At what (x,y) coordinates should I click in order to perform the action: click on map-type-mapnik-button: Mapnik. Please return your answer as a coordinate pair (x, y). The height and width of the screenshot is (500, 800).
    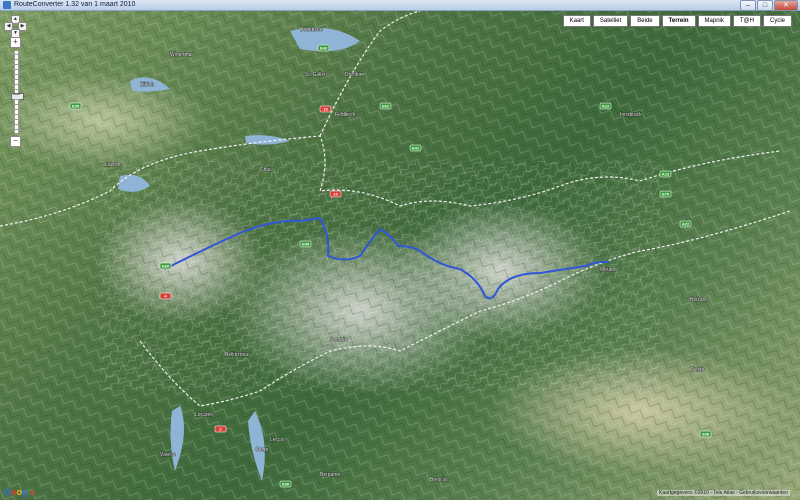
    Looking at the image, I should click on (714, 21).